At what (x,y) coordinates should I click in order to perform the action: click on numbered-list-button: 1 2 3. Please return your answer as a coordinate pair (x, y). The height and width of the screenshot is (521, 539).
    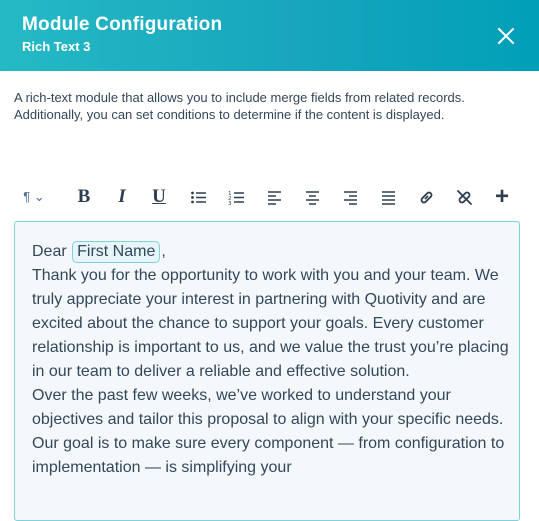
    Looking at the image, I should click on (236, 197).